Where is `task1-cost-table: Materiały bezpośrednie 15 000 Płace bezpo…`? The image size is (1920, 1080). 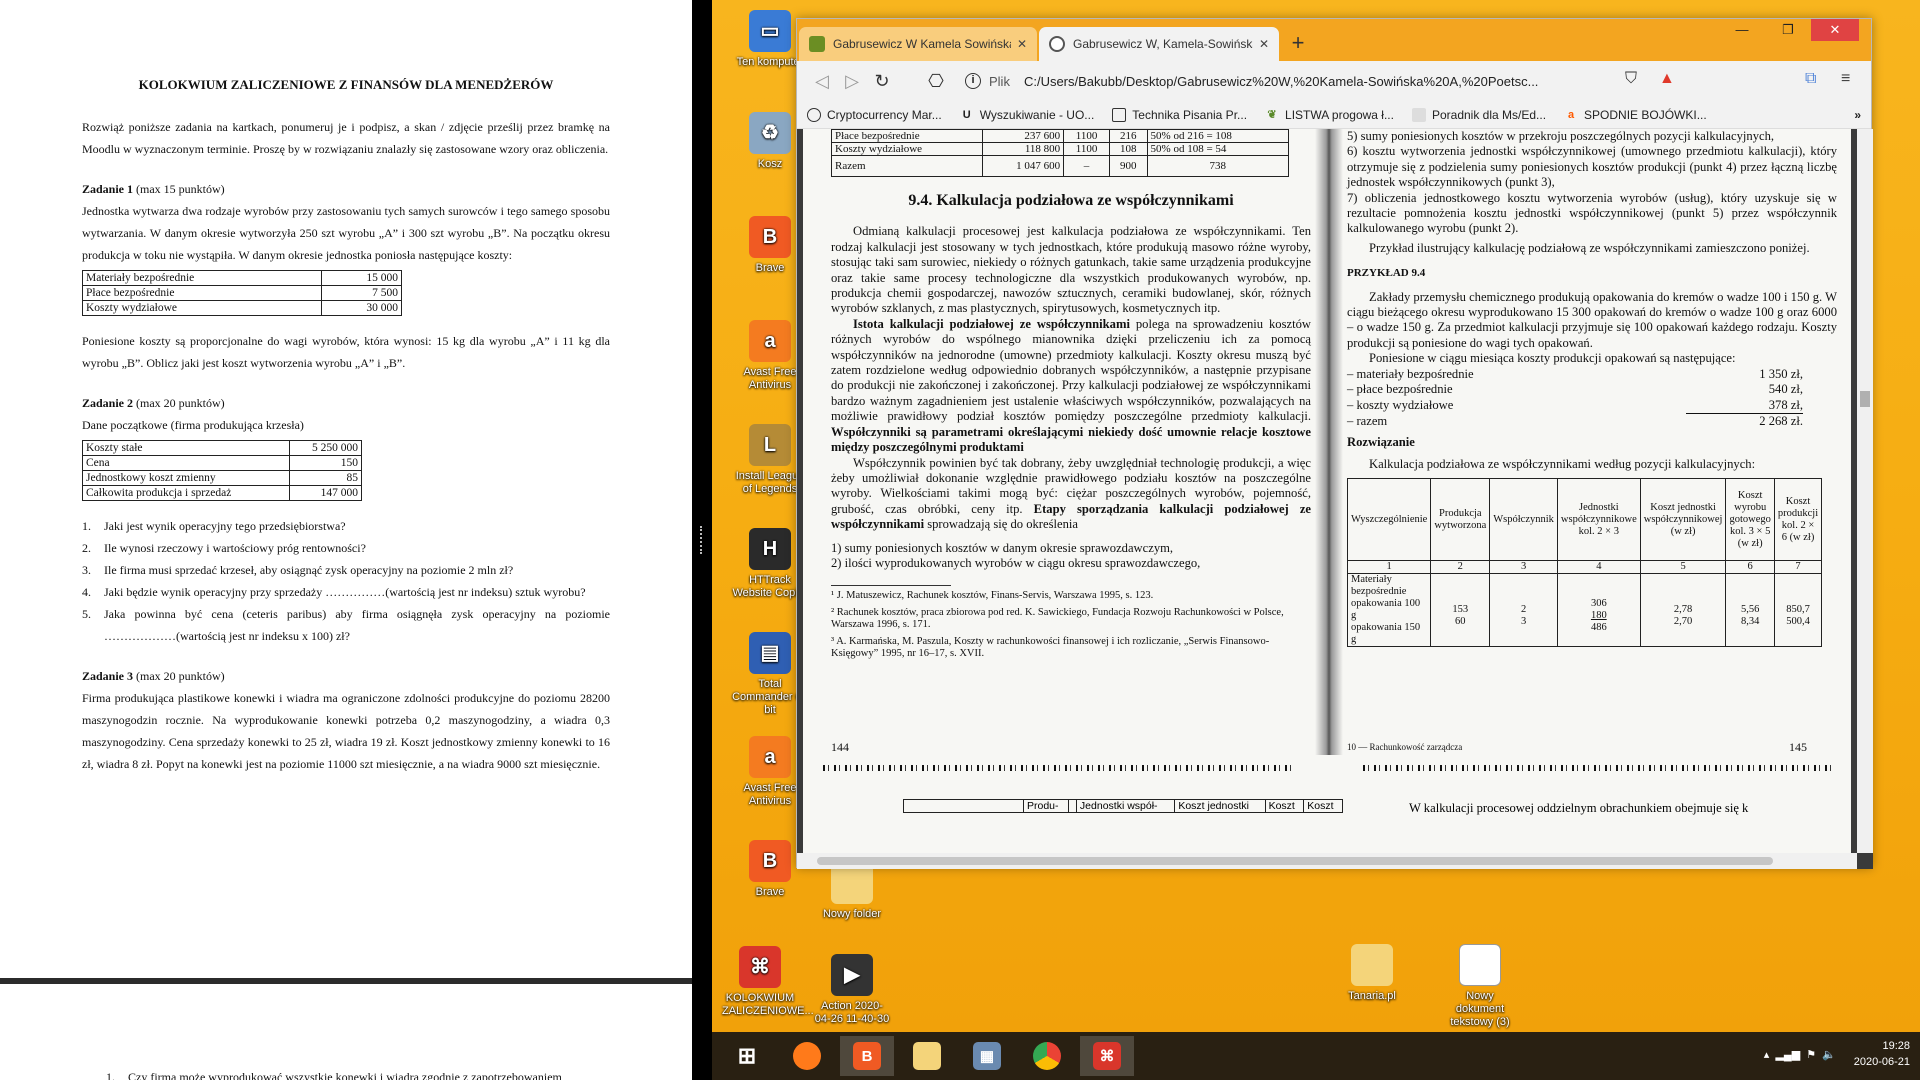
task1-cost-table: Materiały bezpośrednie 15 000 Płace bezpo… is located at coordinates (242, 293).